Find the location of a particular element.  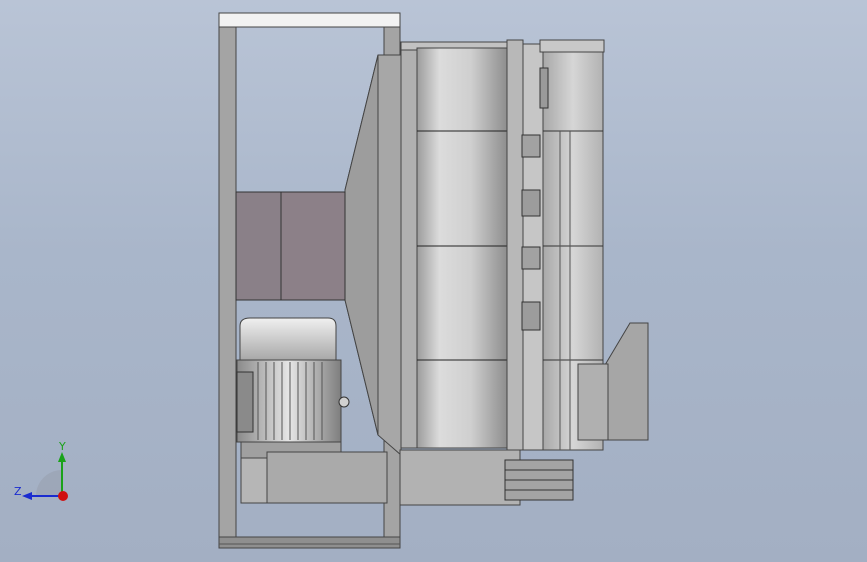

coordinate-triad: Y Z is located at coordinates (49, 475).